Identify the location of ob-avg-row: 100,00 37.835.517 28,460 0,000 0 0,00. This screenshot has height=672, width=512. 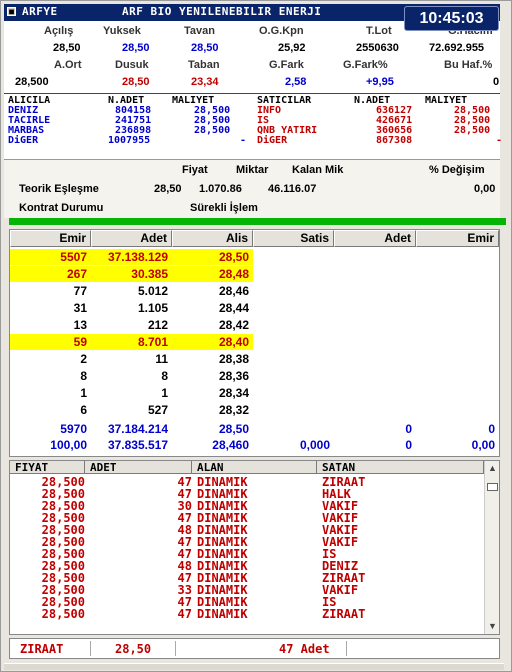
(254, 445).